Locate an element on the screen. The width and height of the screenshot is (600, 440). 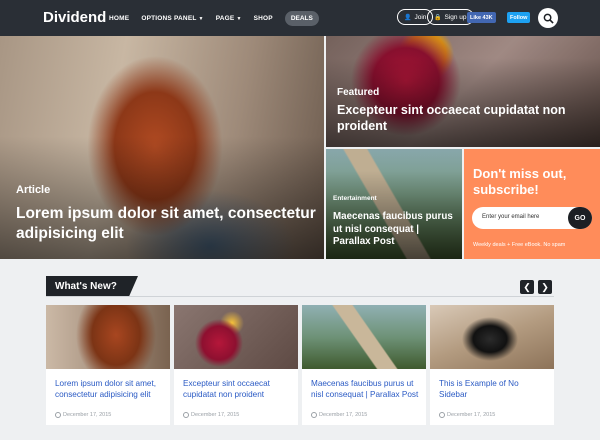
chevron-right-icon: ❯ is located at coordinates (545, 286).